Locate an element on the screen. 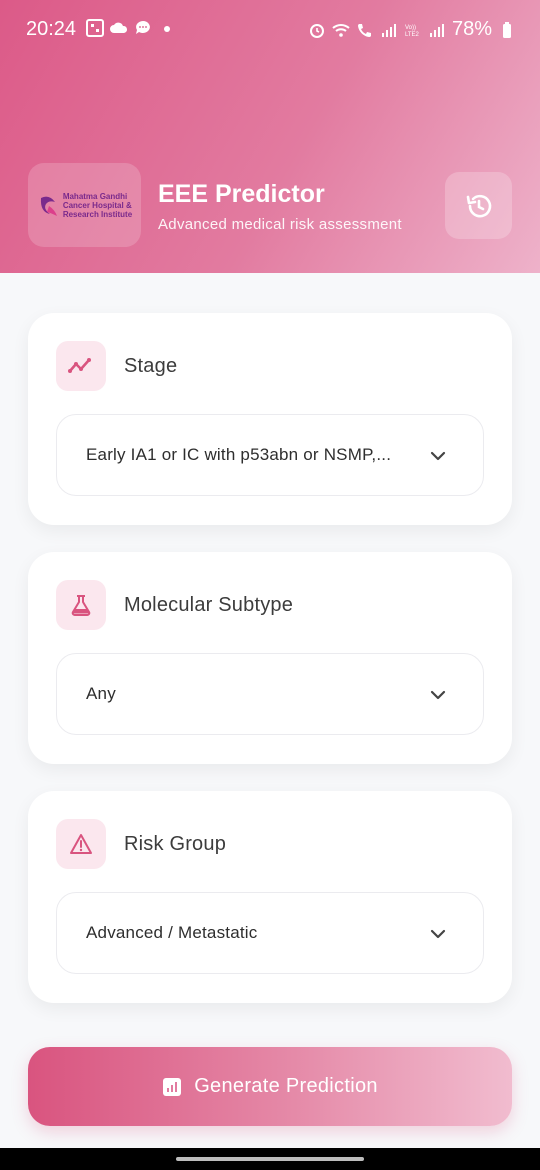  alarm-icon is located at coordinates (316, 30).